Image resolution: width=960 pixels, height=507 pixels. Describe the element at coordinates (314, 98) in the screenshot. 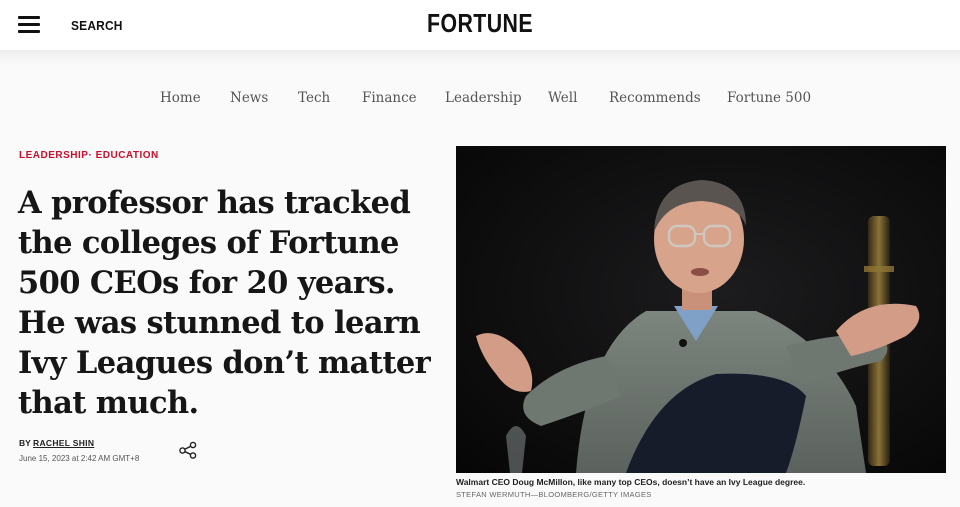

I see `nav-item-tech: Tech` at that location.